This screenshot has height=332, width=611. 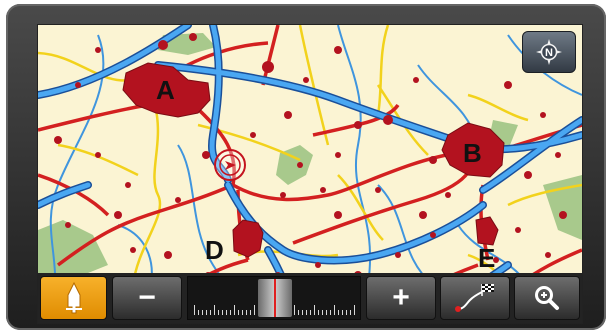 I want to click on zoom-search-icon, so click(x=547, y=298).